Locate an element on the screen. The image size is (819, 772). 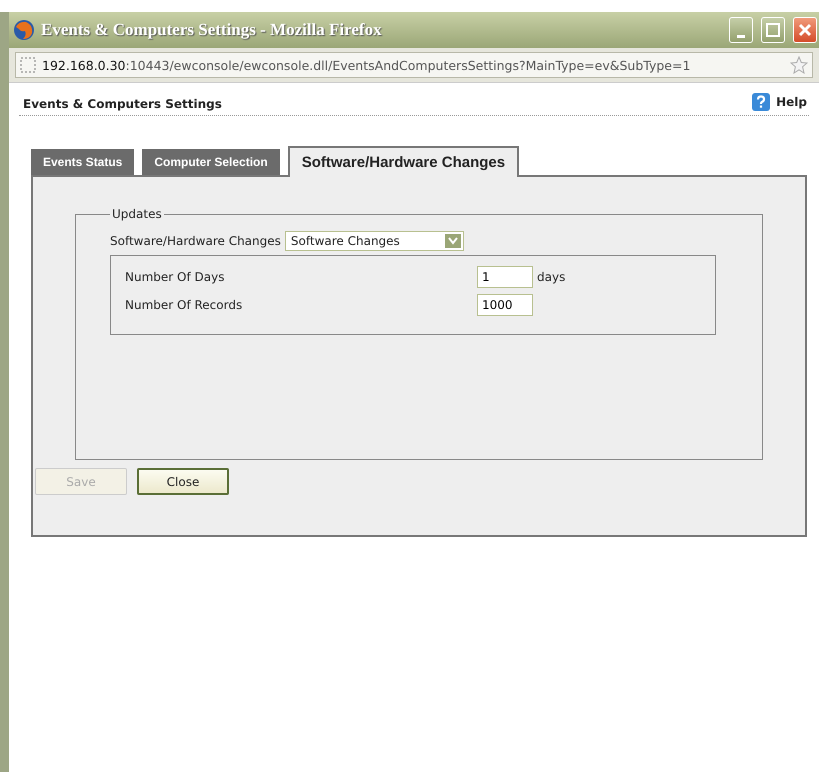
group-legend: Updates is located at coordinates (137, 214).